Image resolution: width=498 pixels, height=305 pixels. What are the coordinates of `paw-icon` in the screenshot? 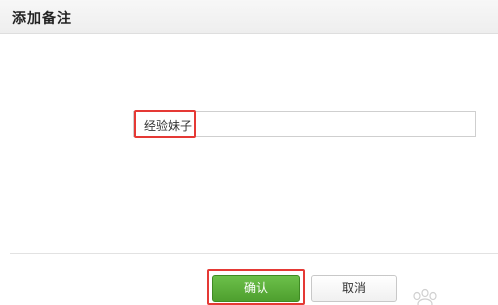 It's located at (425, 296).